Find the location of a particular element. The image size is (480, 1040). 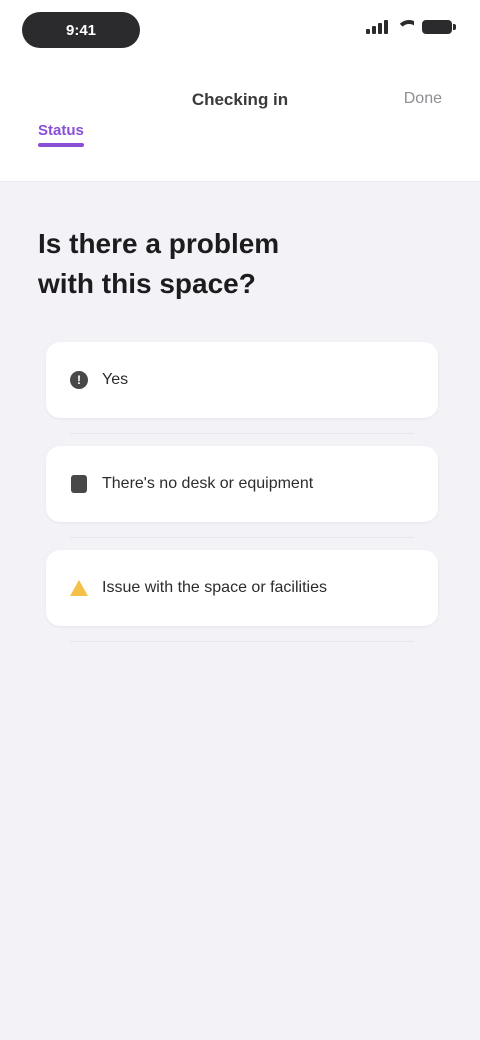

option-label: Yes is located at coordinates (115, 379).